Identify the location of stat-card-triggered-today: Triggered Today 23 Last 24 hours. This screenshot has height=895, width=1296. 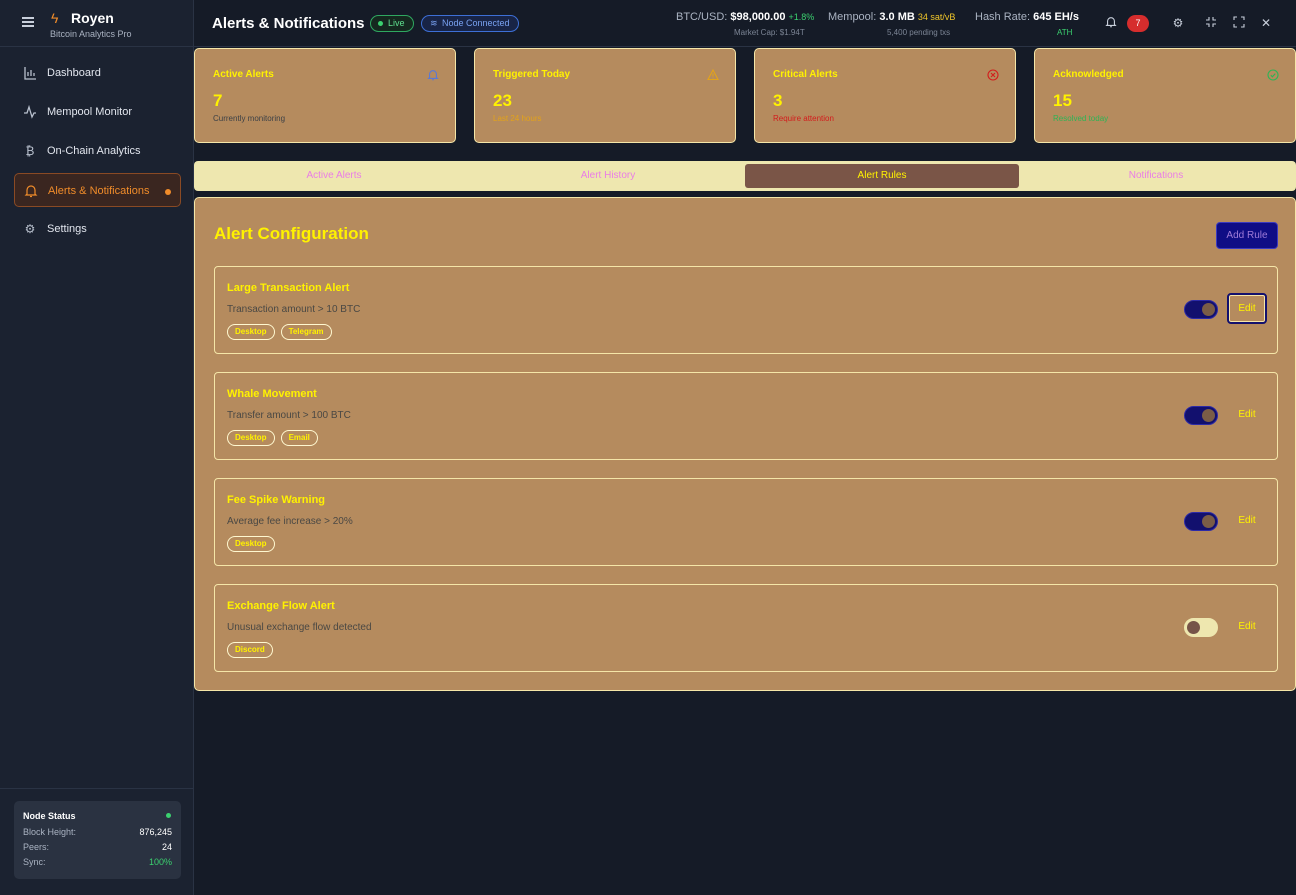
(605, 95).